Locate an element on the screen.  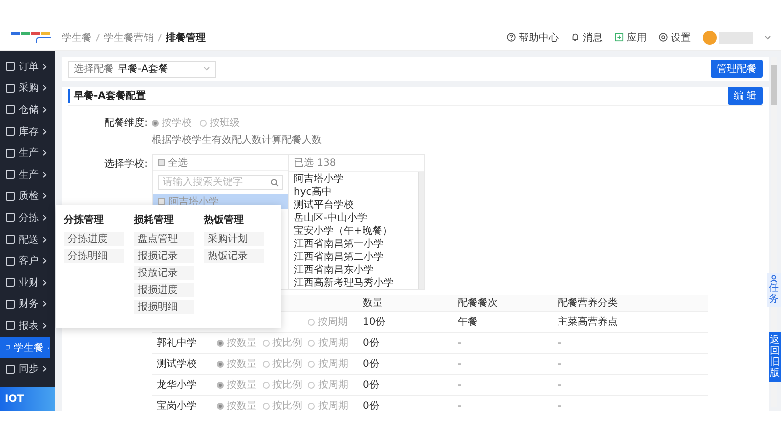
table-cell-text: 10份 is located at coordinates (374, 322).